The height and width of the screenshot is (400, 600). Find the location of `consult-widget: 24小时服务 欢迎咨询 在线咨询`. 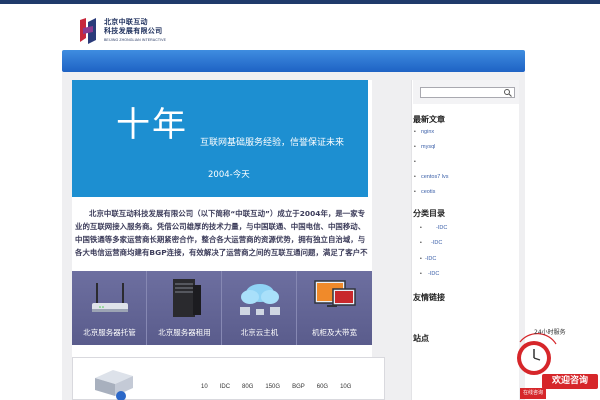

consult-widget: 24小时服务 欢迎咨询 在线咨询 is located at coordinates (556, 362).